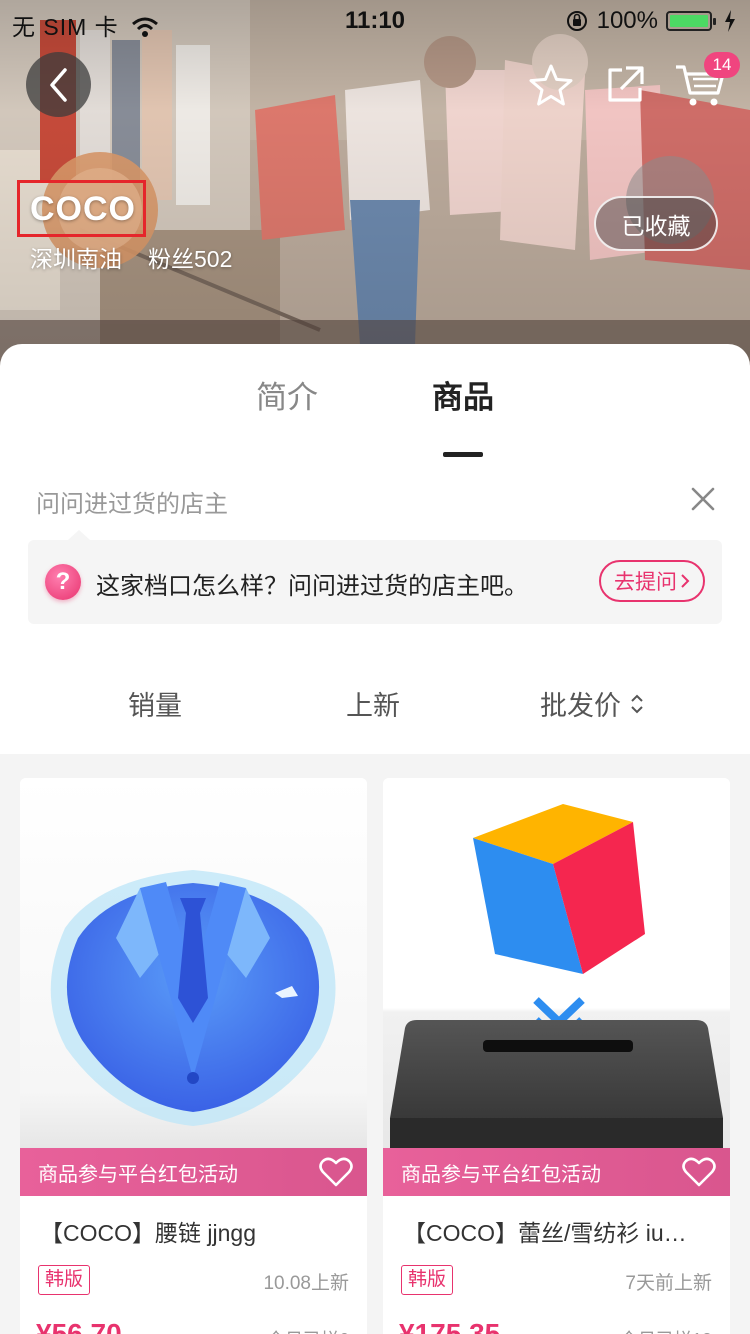  I want to click on chevron-left-icon, so click(58, 84).